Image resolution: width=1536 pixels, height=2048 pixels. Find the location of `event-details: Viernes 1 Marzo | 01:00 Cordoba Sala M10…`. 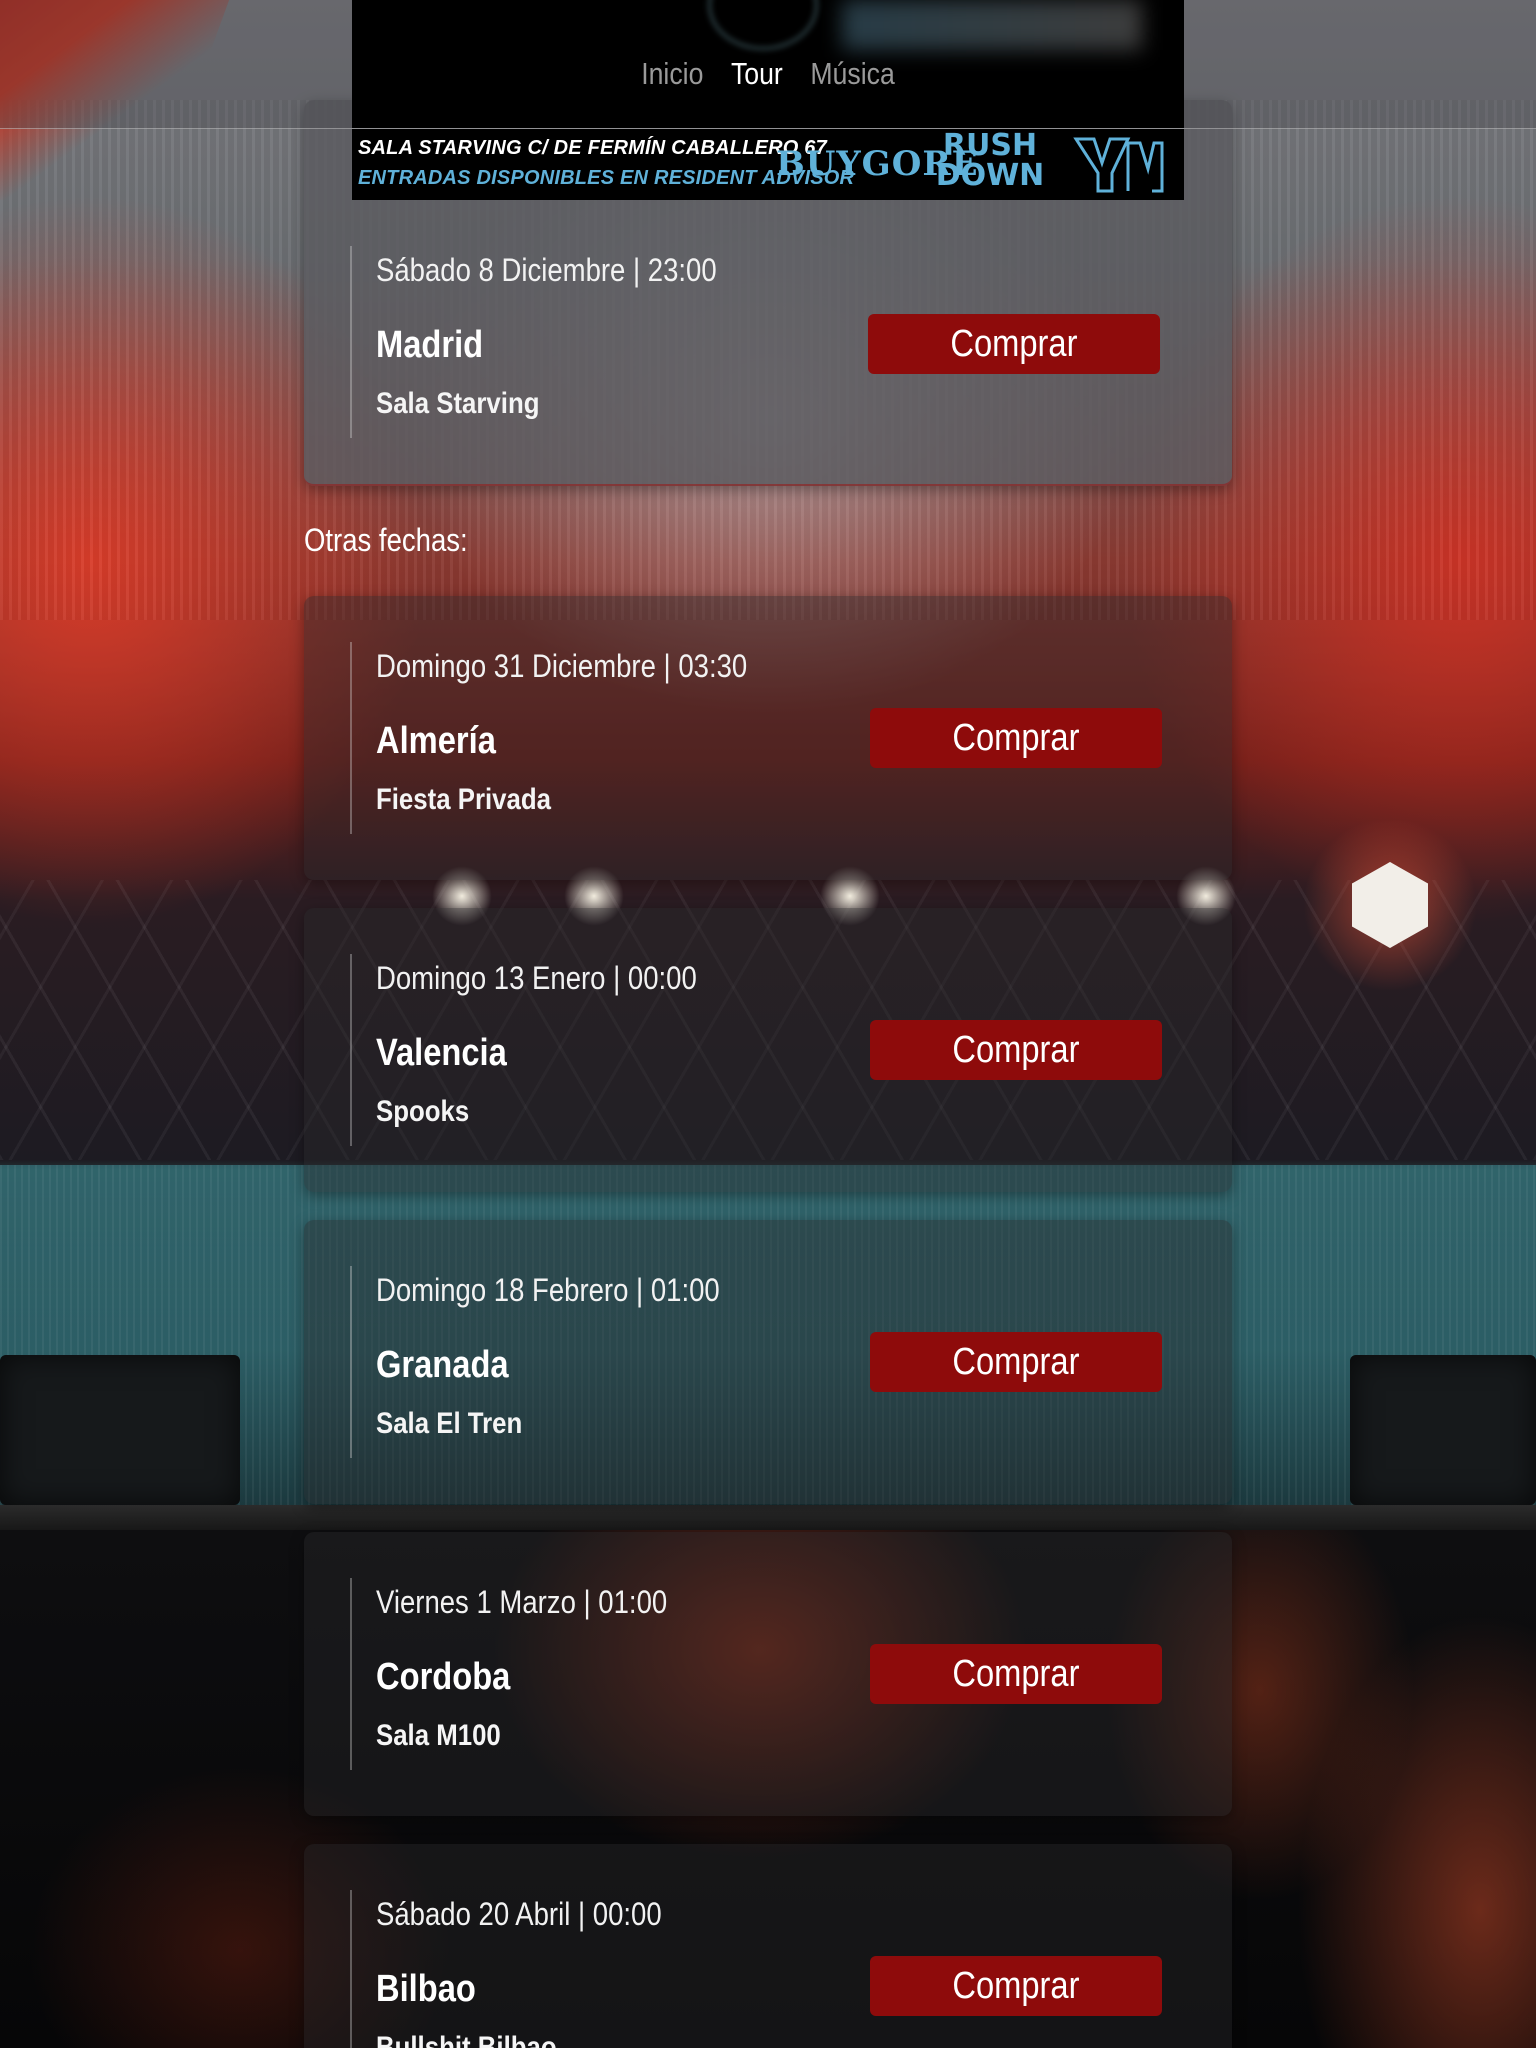

event-details: Viernes 1 Marzo | 01:00 Cordoba Sala M10… is located at coordinates (590, 1674).